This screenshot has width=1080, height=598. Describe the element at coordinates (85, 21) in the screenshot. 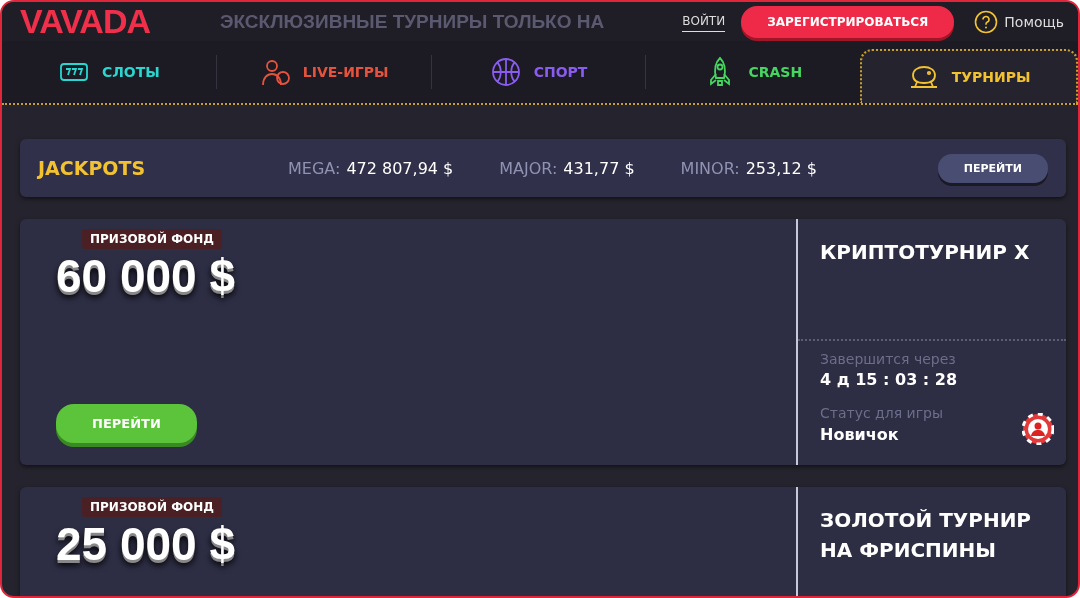

I see `logo: VAVADA` at that location.